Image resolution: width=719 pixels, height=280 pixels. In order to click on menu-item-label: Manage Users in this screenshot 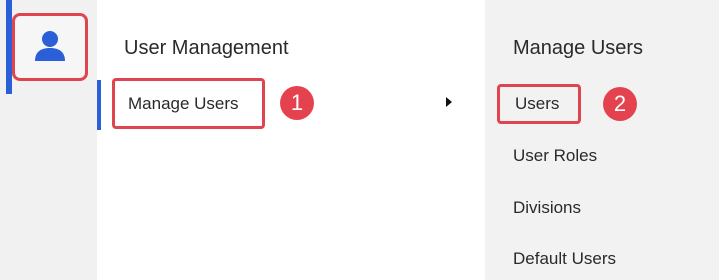, I will do `click(183, 103)`.